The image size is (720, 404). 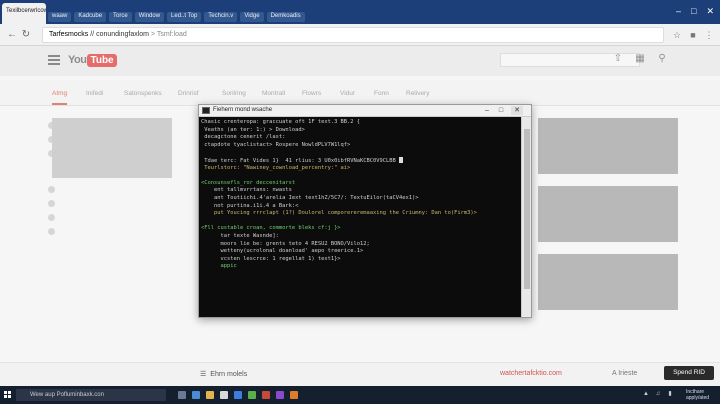 What do you see at coordinates (250, 205) in the screenshot?
I see `terminal-line: not purtina.i1i.4 a Bark:<` at bounding box center [250, 205].